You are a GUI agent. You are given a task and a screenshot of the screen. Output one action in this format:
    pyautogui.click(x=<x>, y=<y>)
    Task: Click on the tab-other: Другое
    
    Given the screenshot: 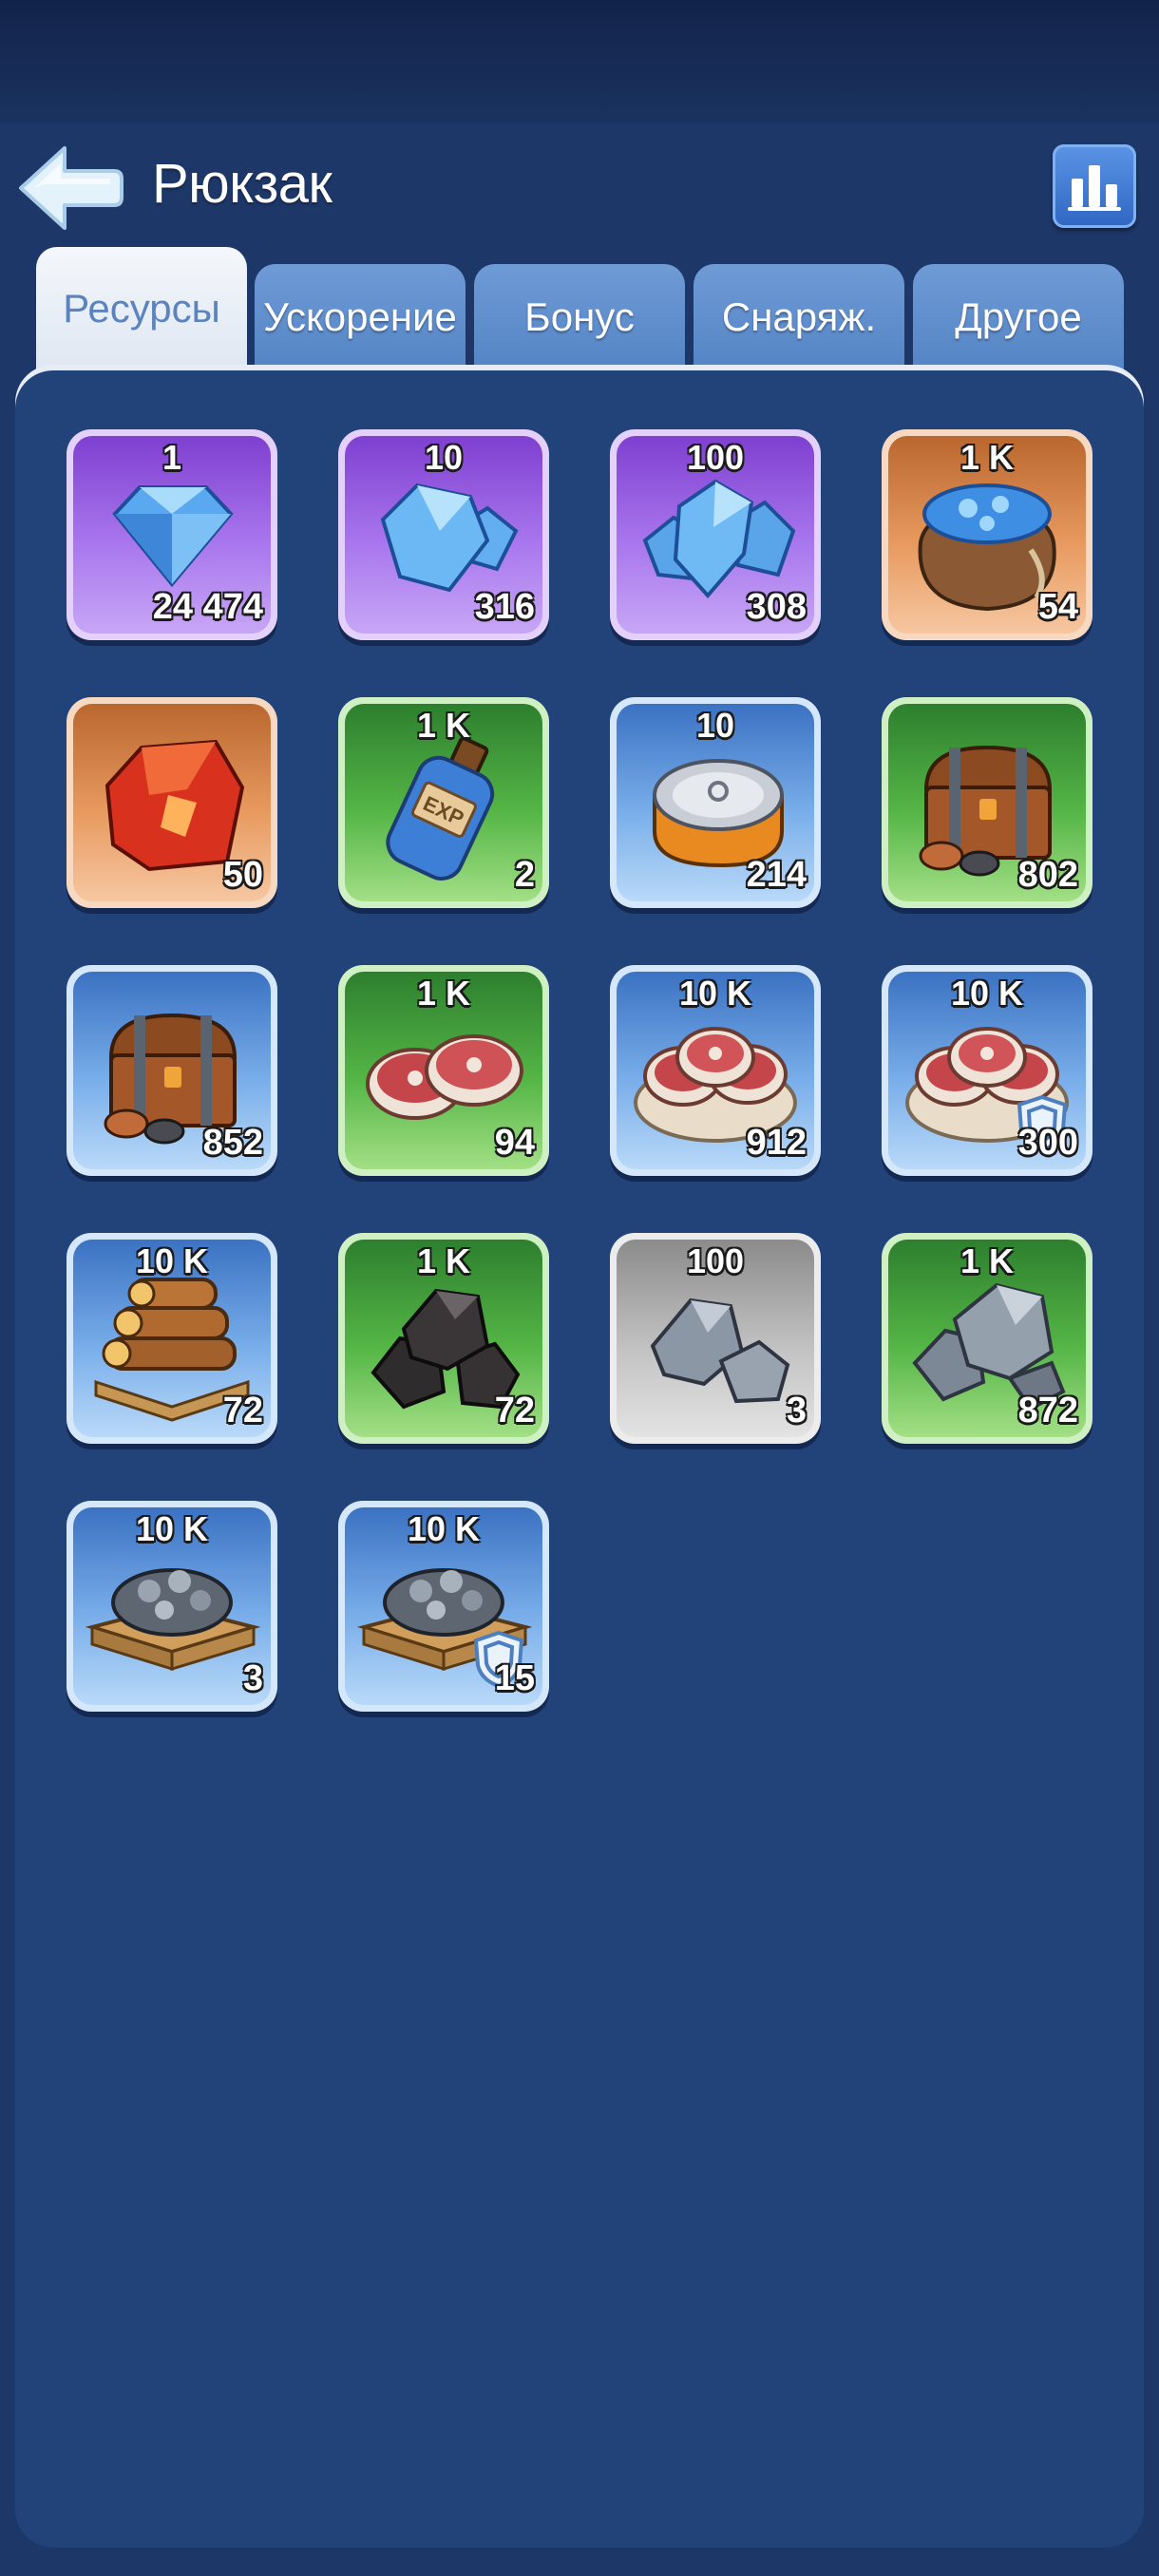 What is the action you would take?
    pyautogui.click(x=1018, y=317)
    